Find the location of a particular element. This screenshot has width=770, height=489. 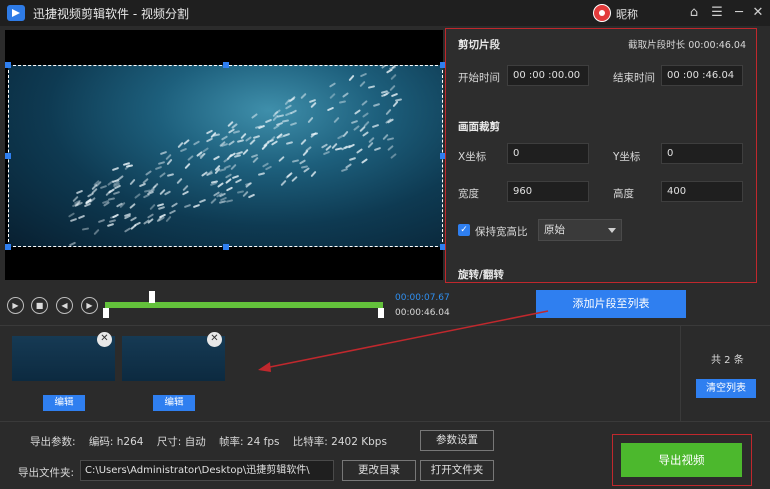

window-title: 迅捷视频剪辑软件 - 视频分割 is located at coordinates (111, 13).